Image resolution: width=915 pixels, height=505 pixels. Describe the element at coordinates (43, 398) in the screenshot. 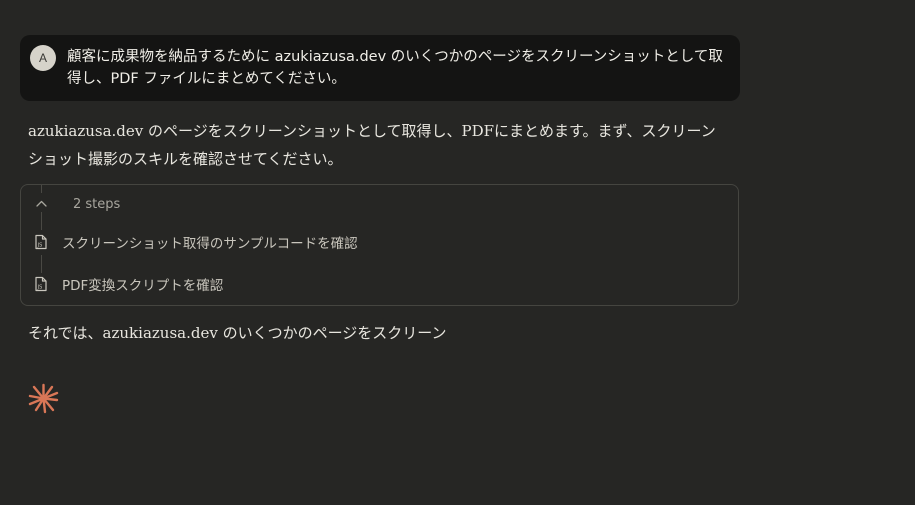

I see `spark-icon` at that location.